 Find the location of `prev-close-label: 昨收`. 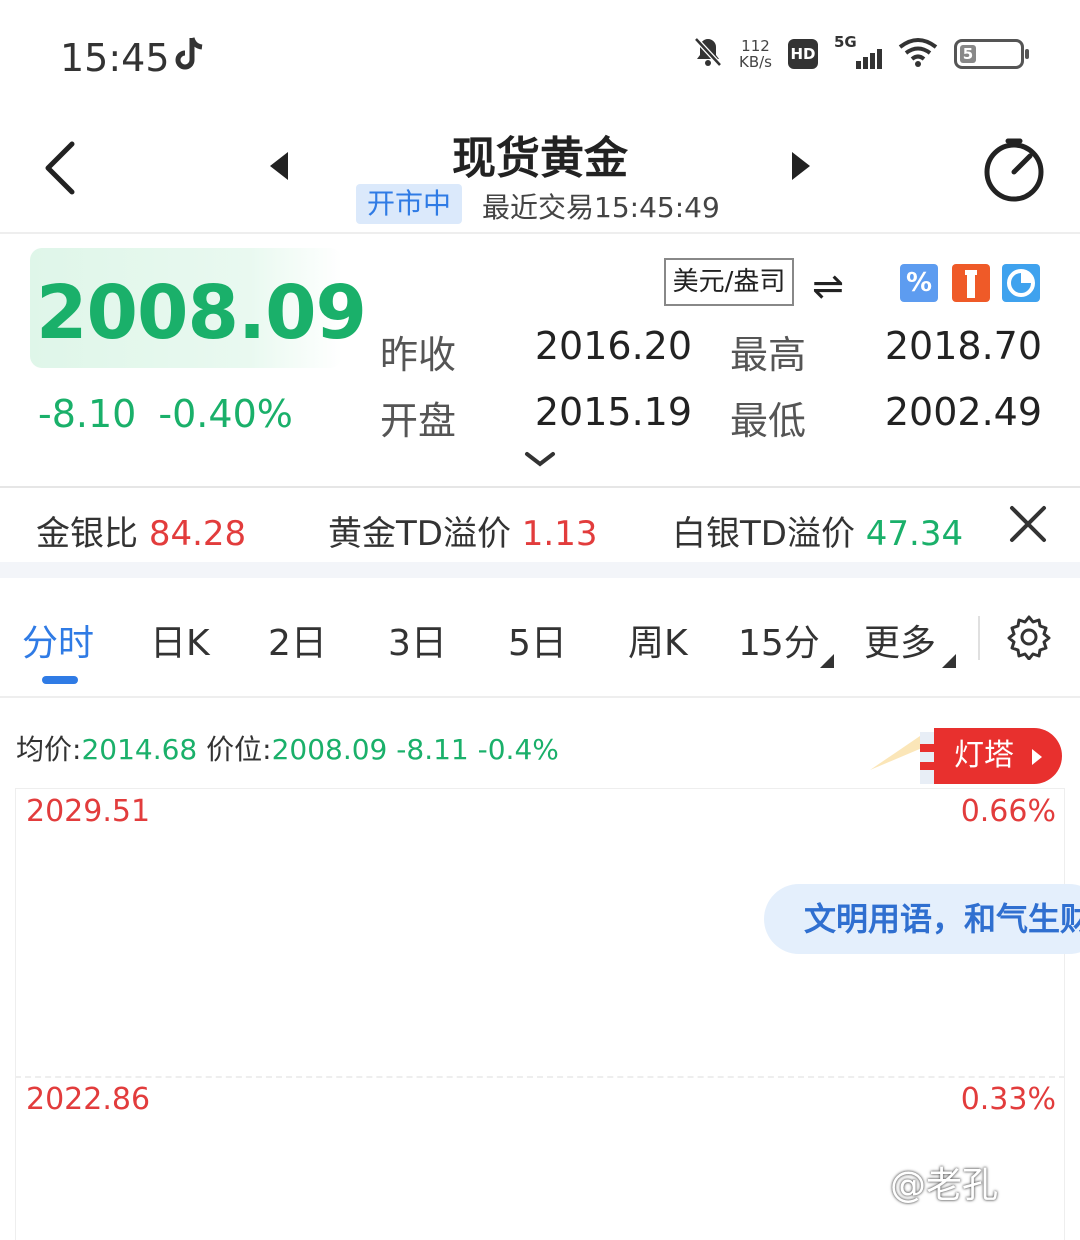

prev-close-label: 昨收 is located at coordinates (418, 355).